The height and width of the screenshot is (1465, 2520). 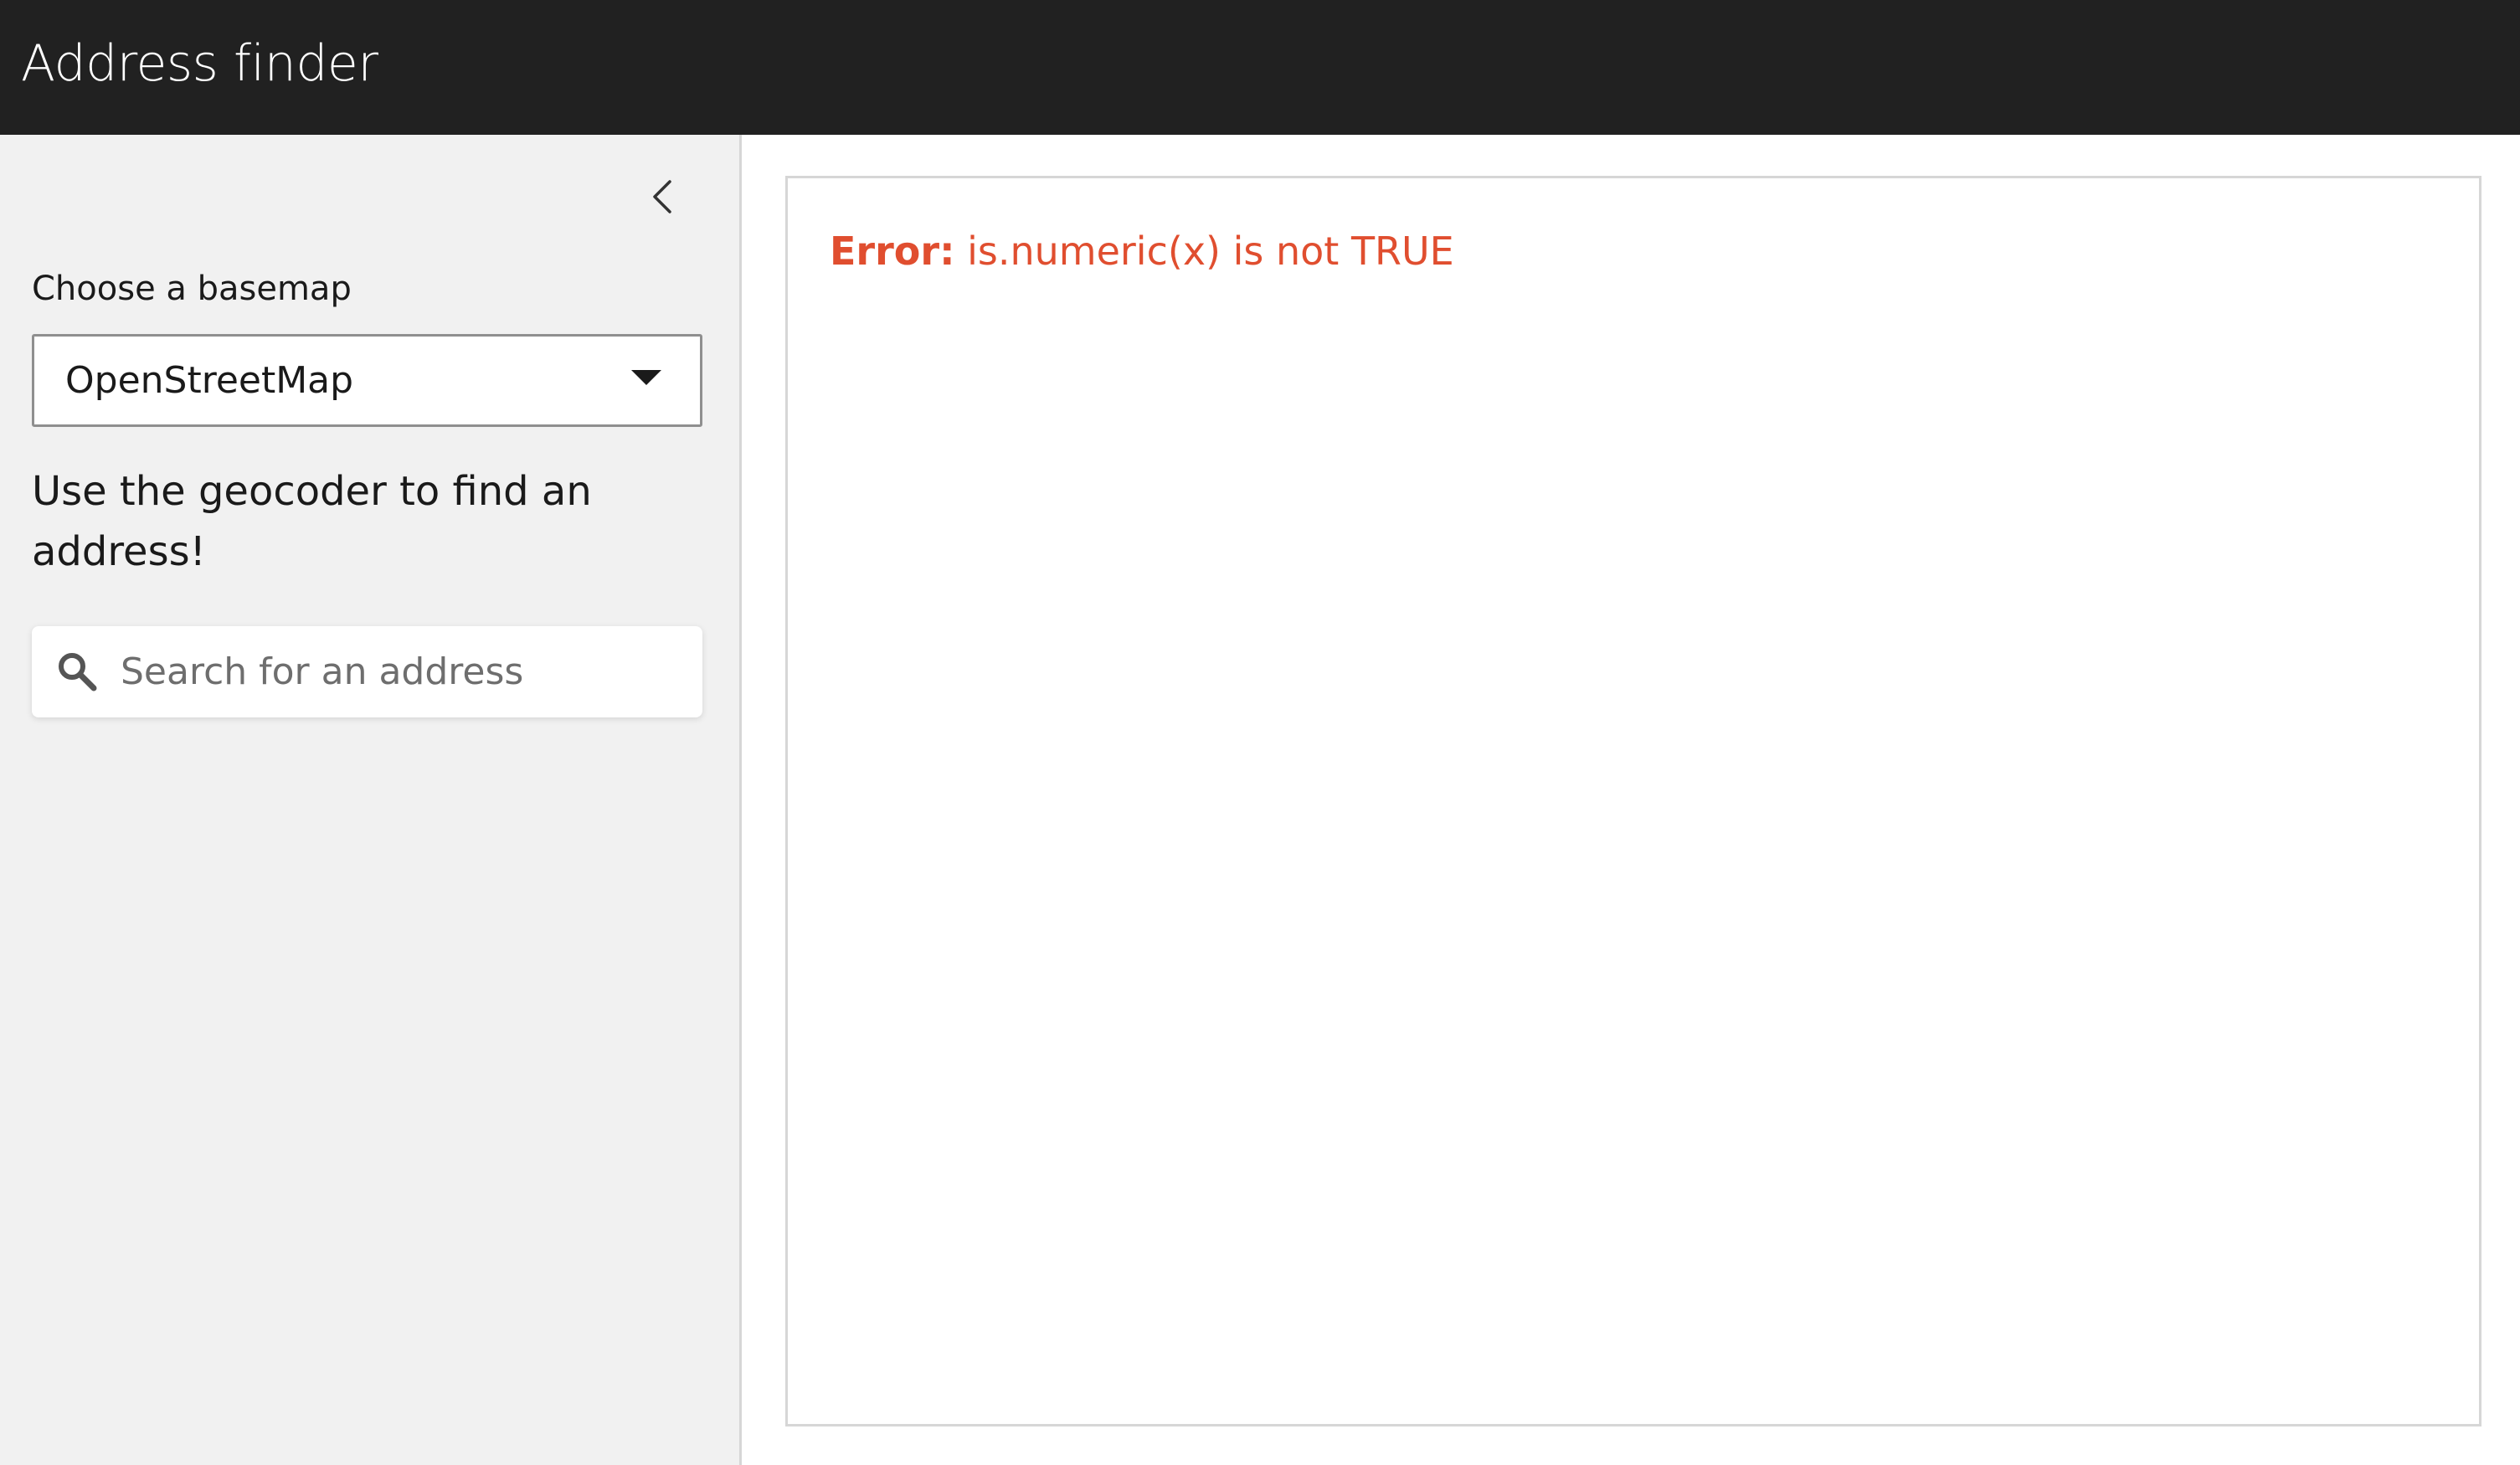 I want to click on error-prefix: Error:, so click(x=893, y=252).